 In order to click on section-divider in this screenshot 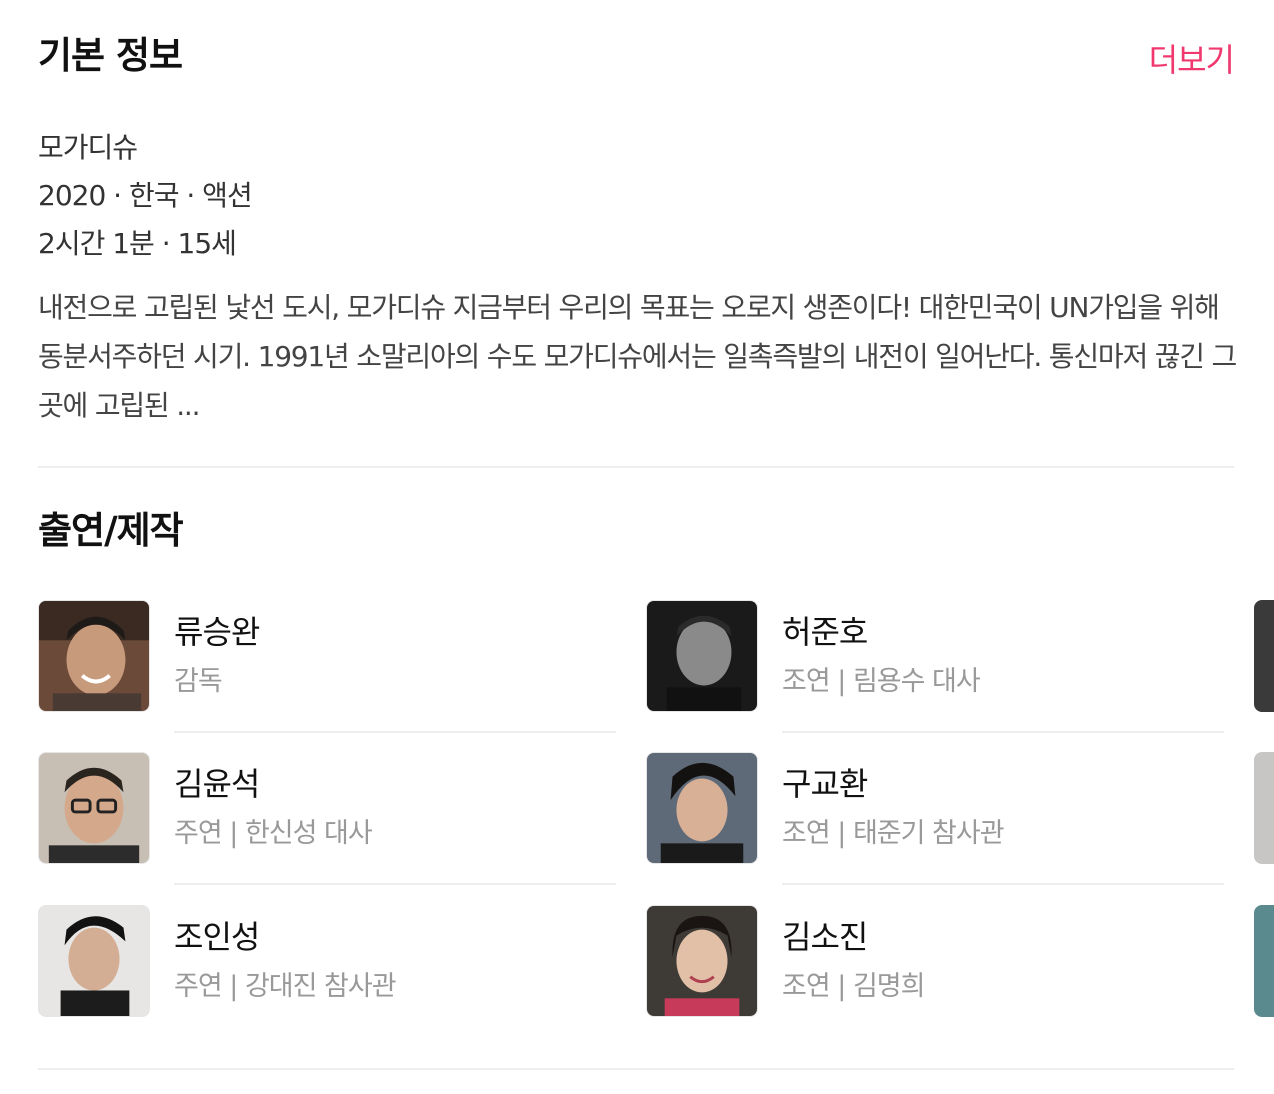, I will do `click(636, 467)`.